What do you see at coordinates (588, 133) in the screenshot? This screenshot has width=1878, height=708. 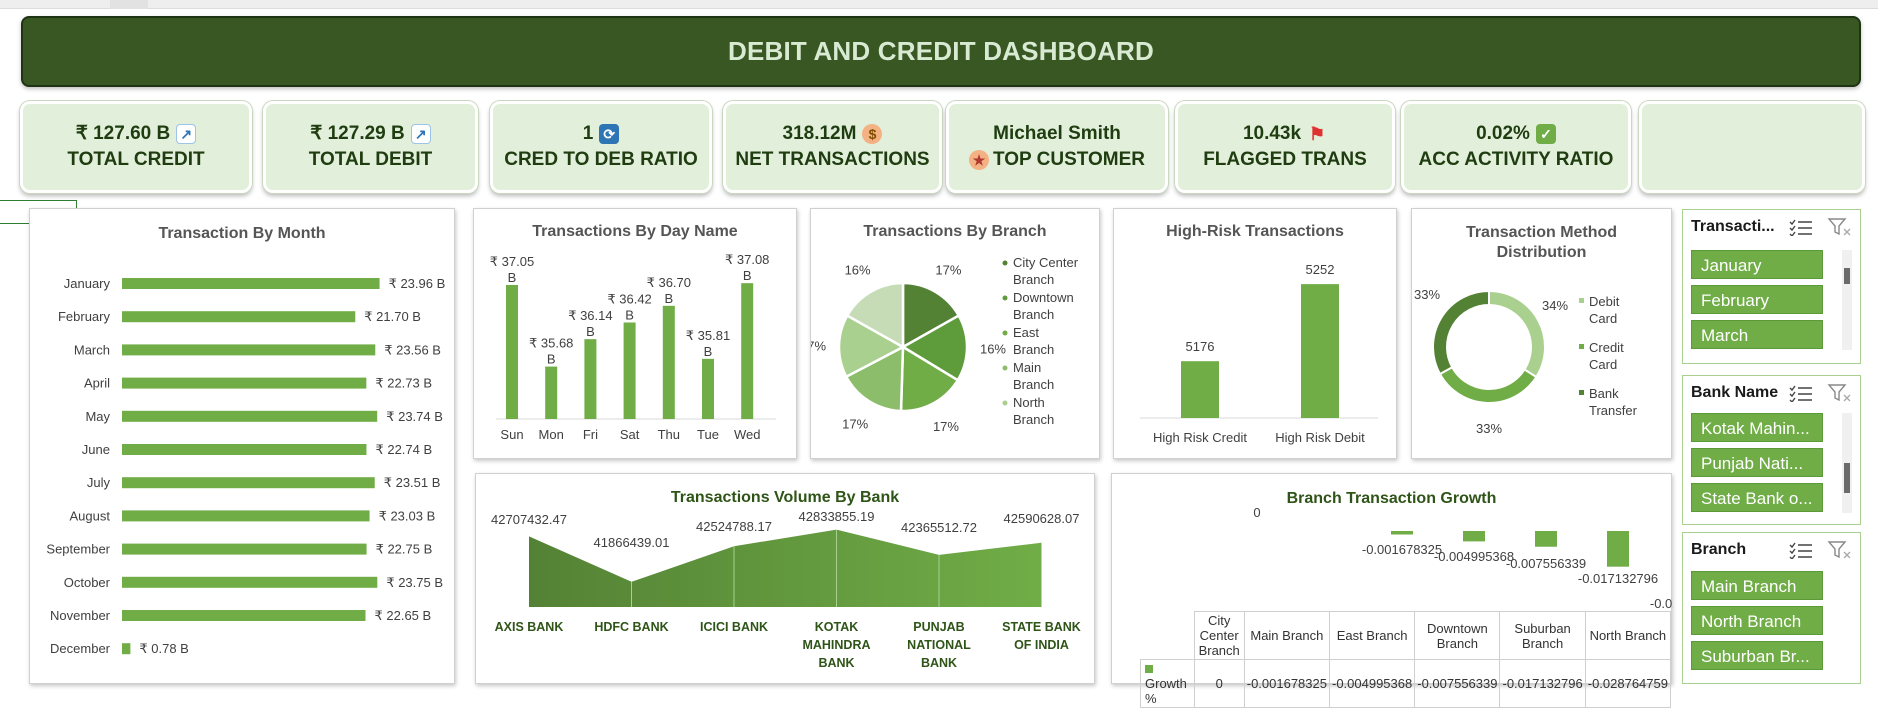 I see `kpi-value: 1` at bounding box center [588, 133].